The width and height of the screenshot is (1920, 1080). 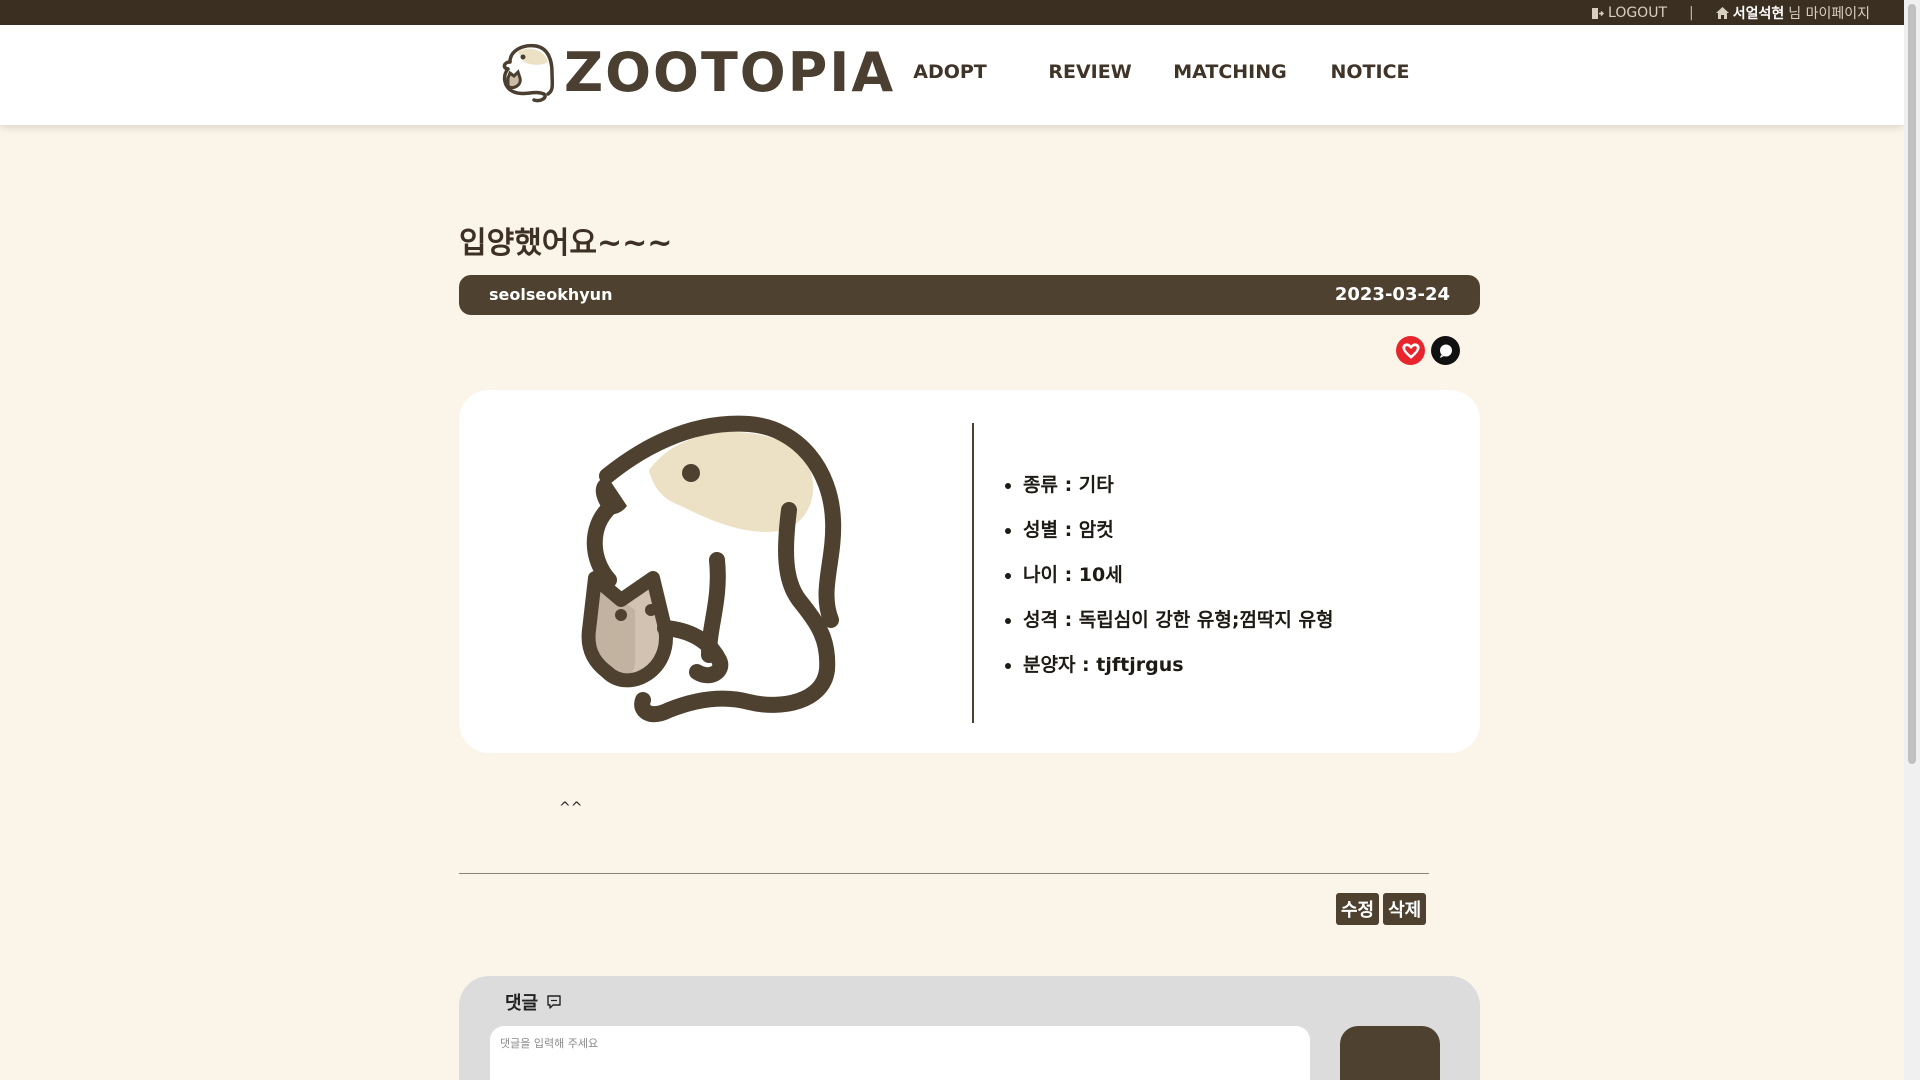 What do you see at coordinates (711, 569) in the screenshot?
I see `pet-image-placeholder-icon` at bounding box center [711, 569].